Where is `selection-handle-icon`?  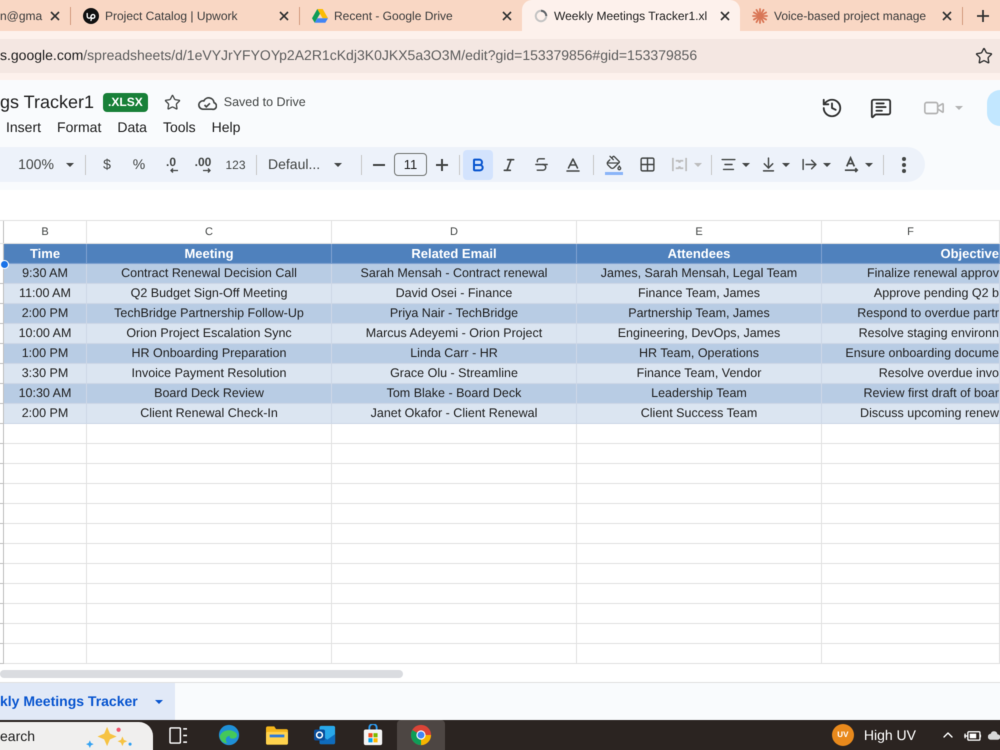
selection-handle-icon is located at coordinates (4, 264).